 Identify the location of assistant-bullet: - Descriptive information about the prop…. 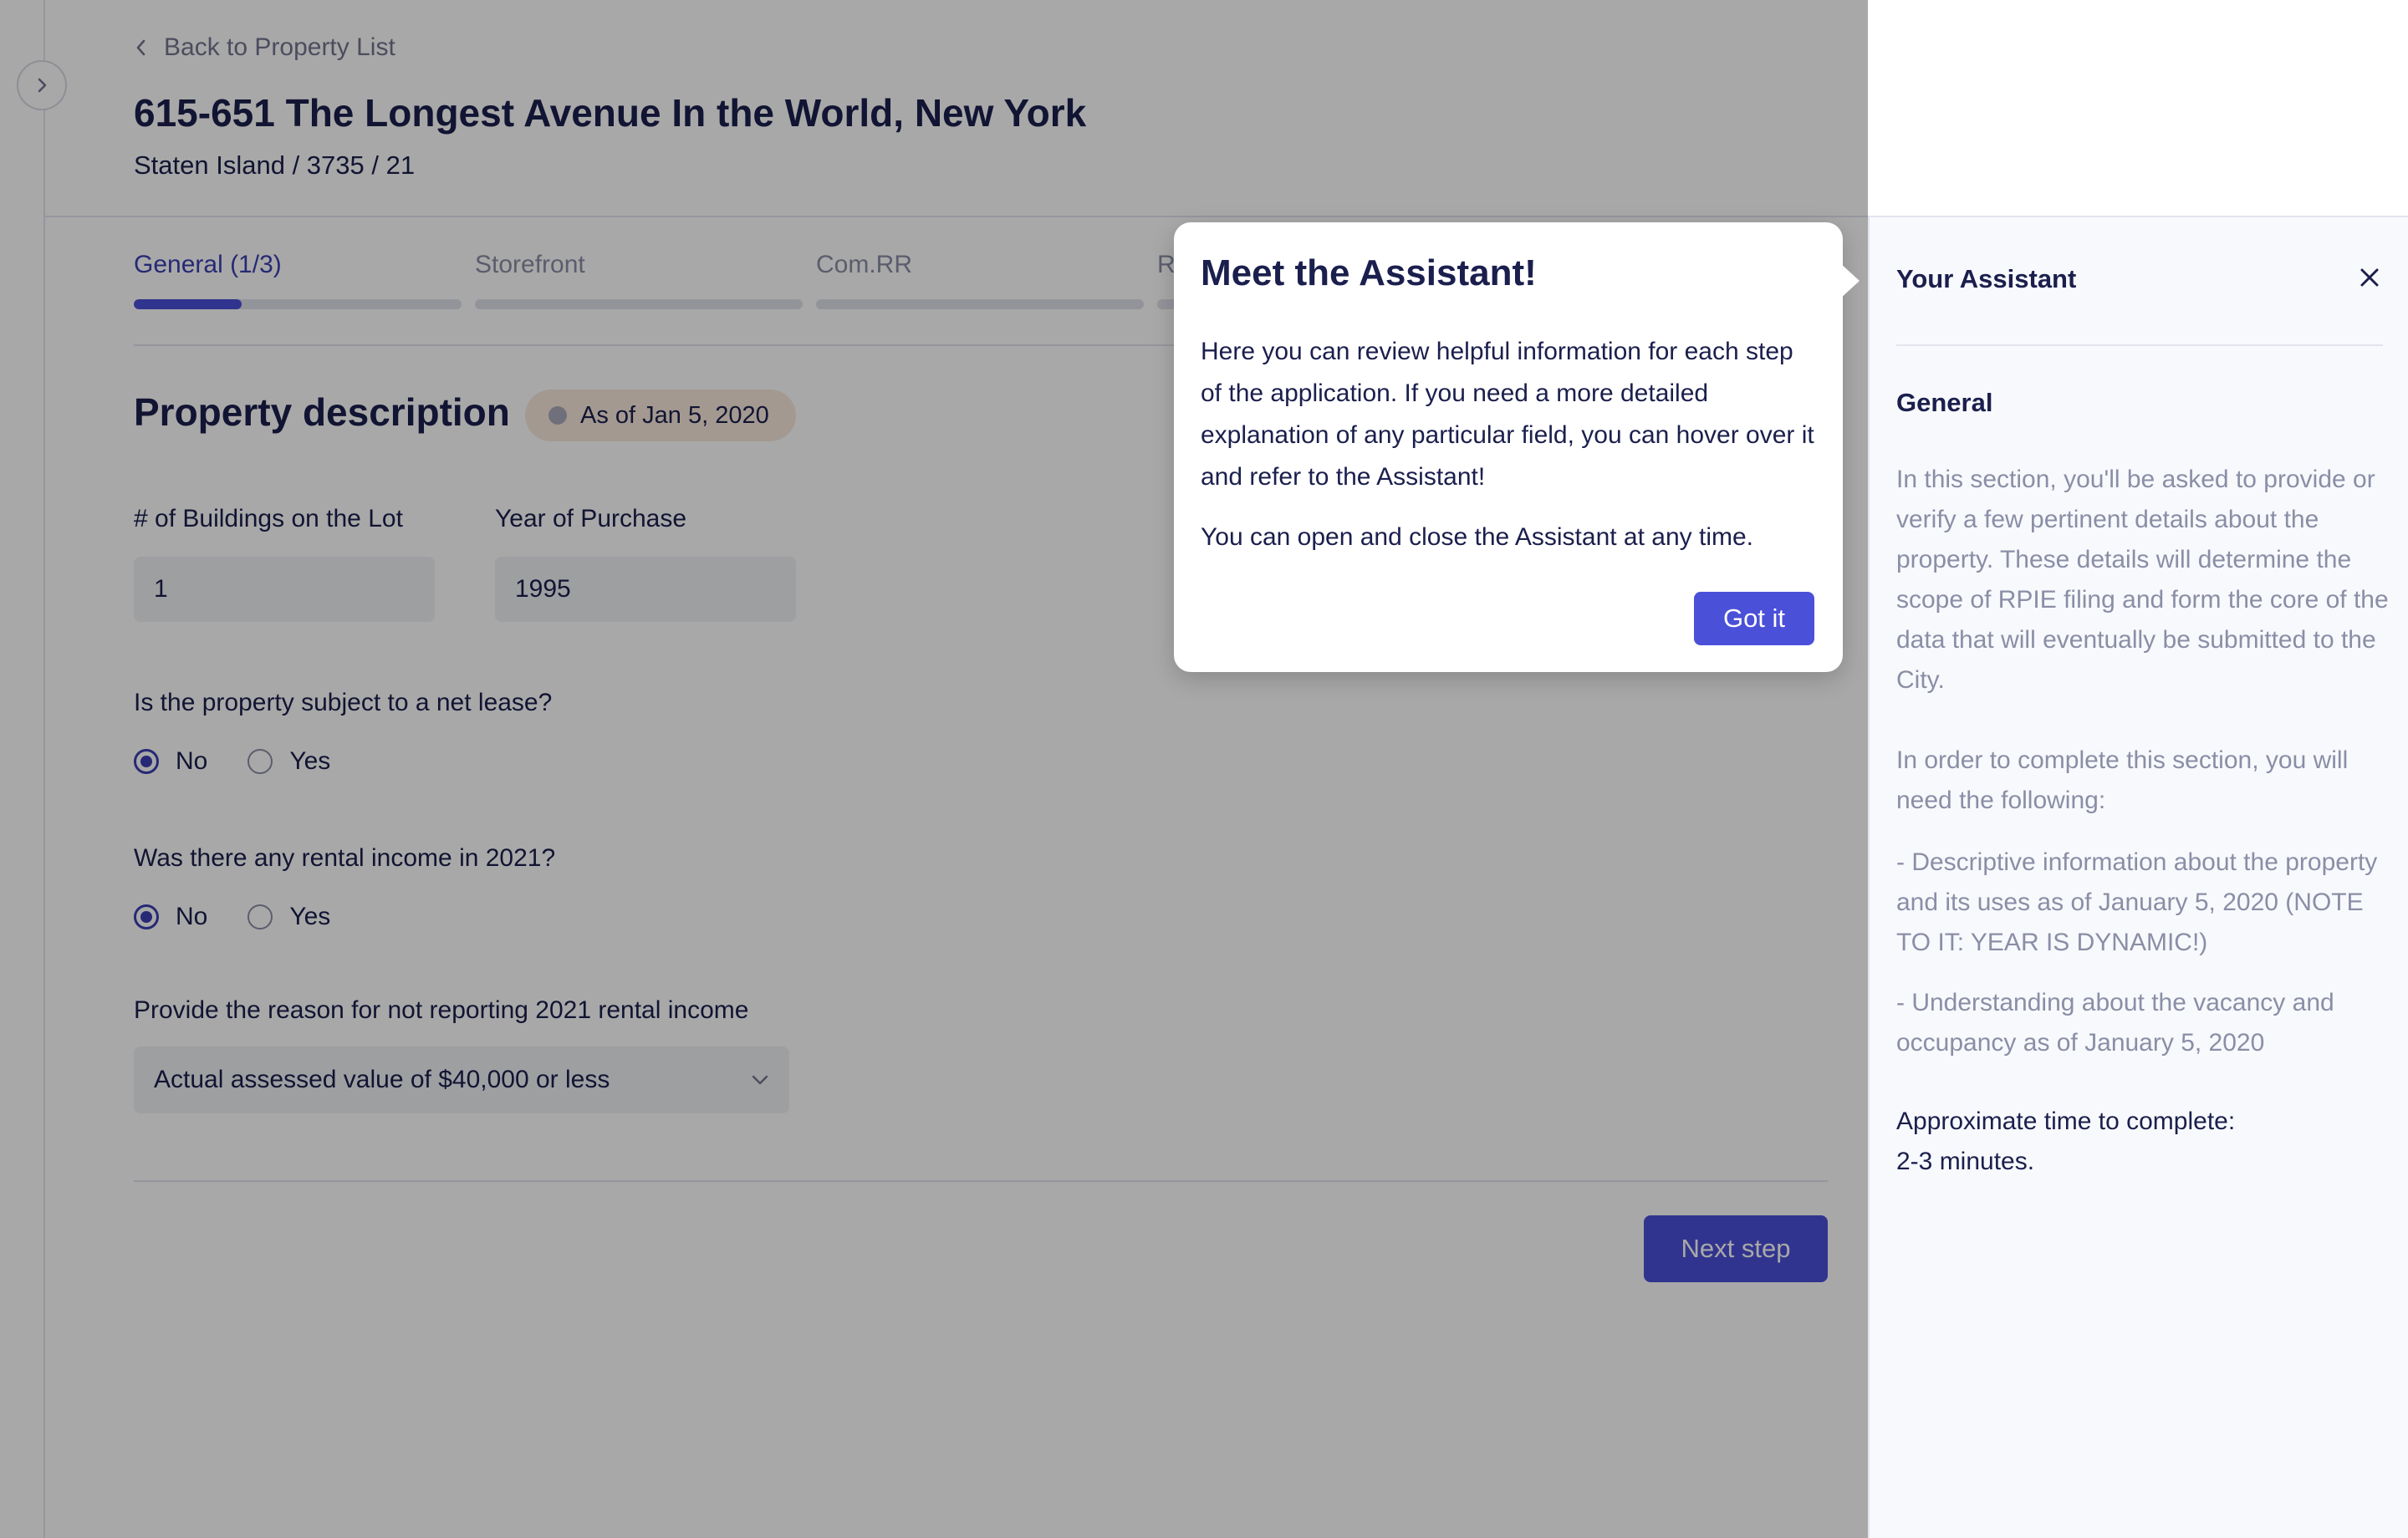
(2137, 902).